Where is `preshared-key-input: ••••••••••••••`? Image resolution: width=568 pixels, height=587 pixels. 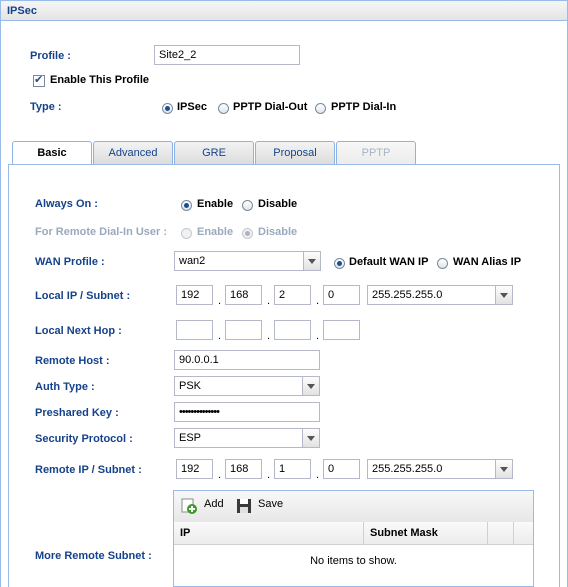
preshared-key-input: •••••••••••••• is located at coordinates (247, 412).